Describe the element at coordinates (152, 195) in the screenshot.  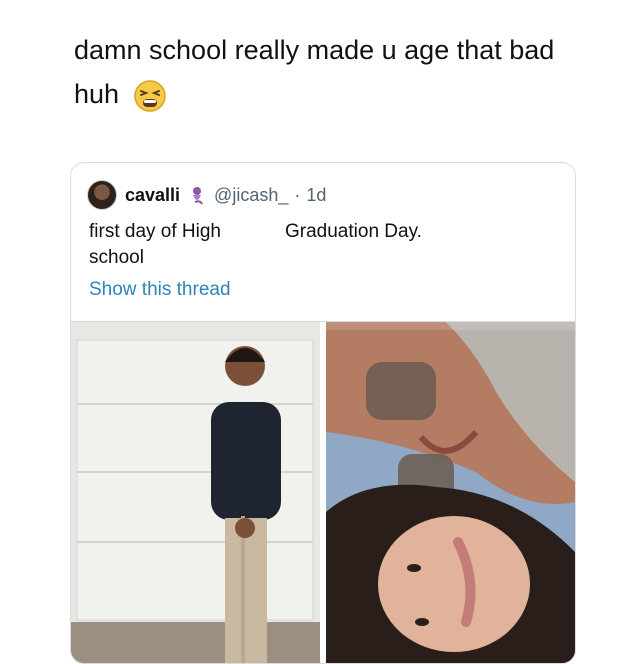
I see `display-name: cavalli` at that location.